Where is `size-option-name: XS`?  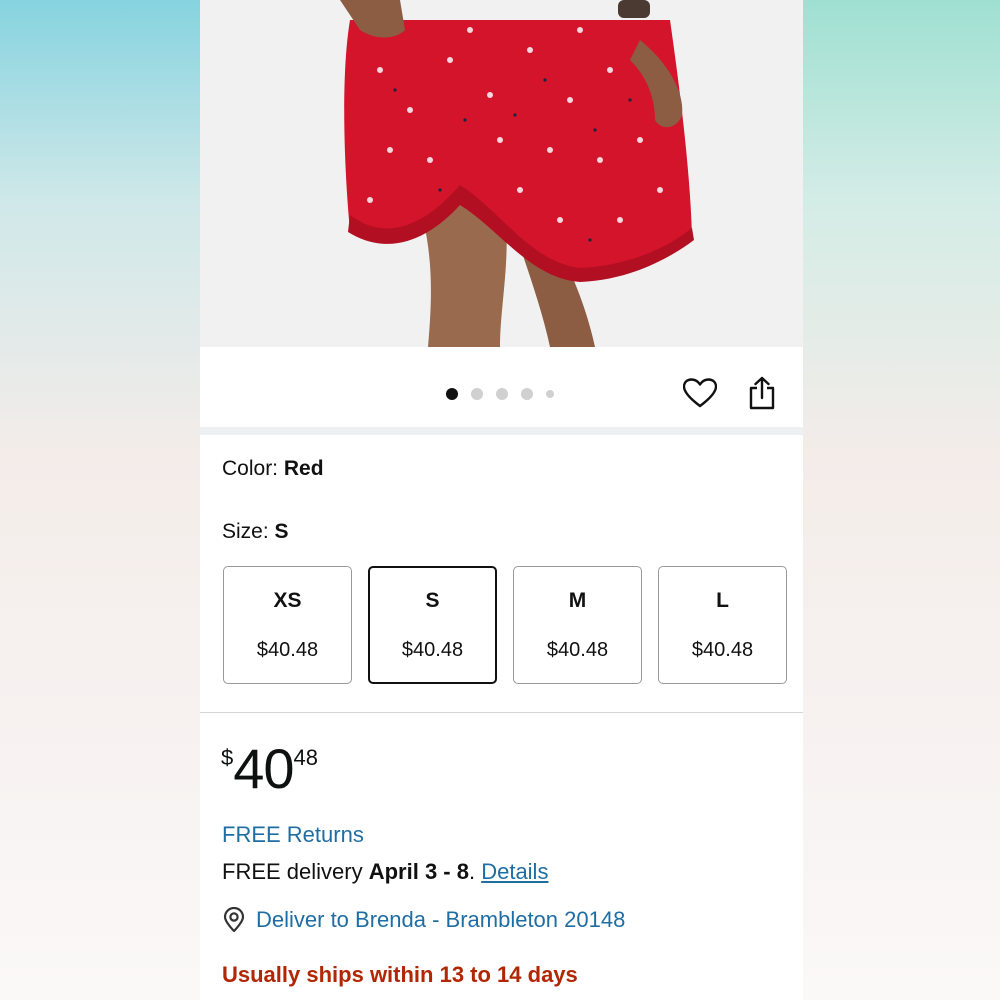 size-option-name: XS is located at coordinates (287, 600).